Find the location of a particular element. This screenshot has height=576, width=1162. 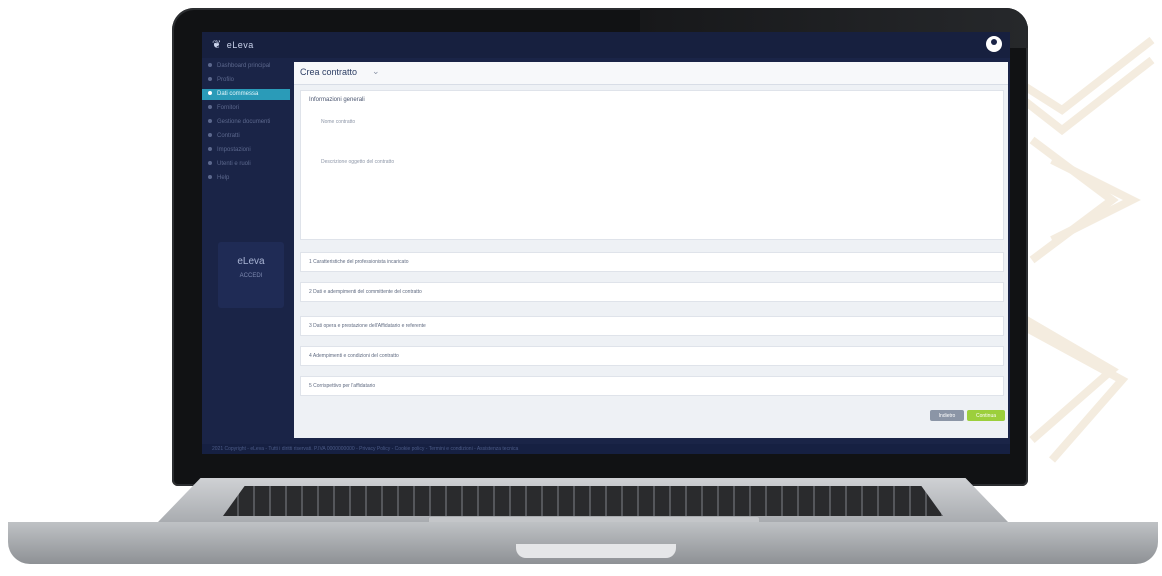

sidebar-item: Utenti e ruoli is located at coordinates (246, 164).